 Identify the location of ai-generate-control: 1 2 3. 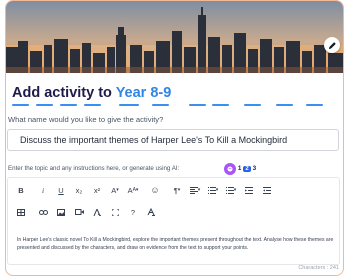
(240, 168).